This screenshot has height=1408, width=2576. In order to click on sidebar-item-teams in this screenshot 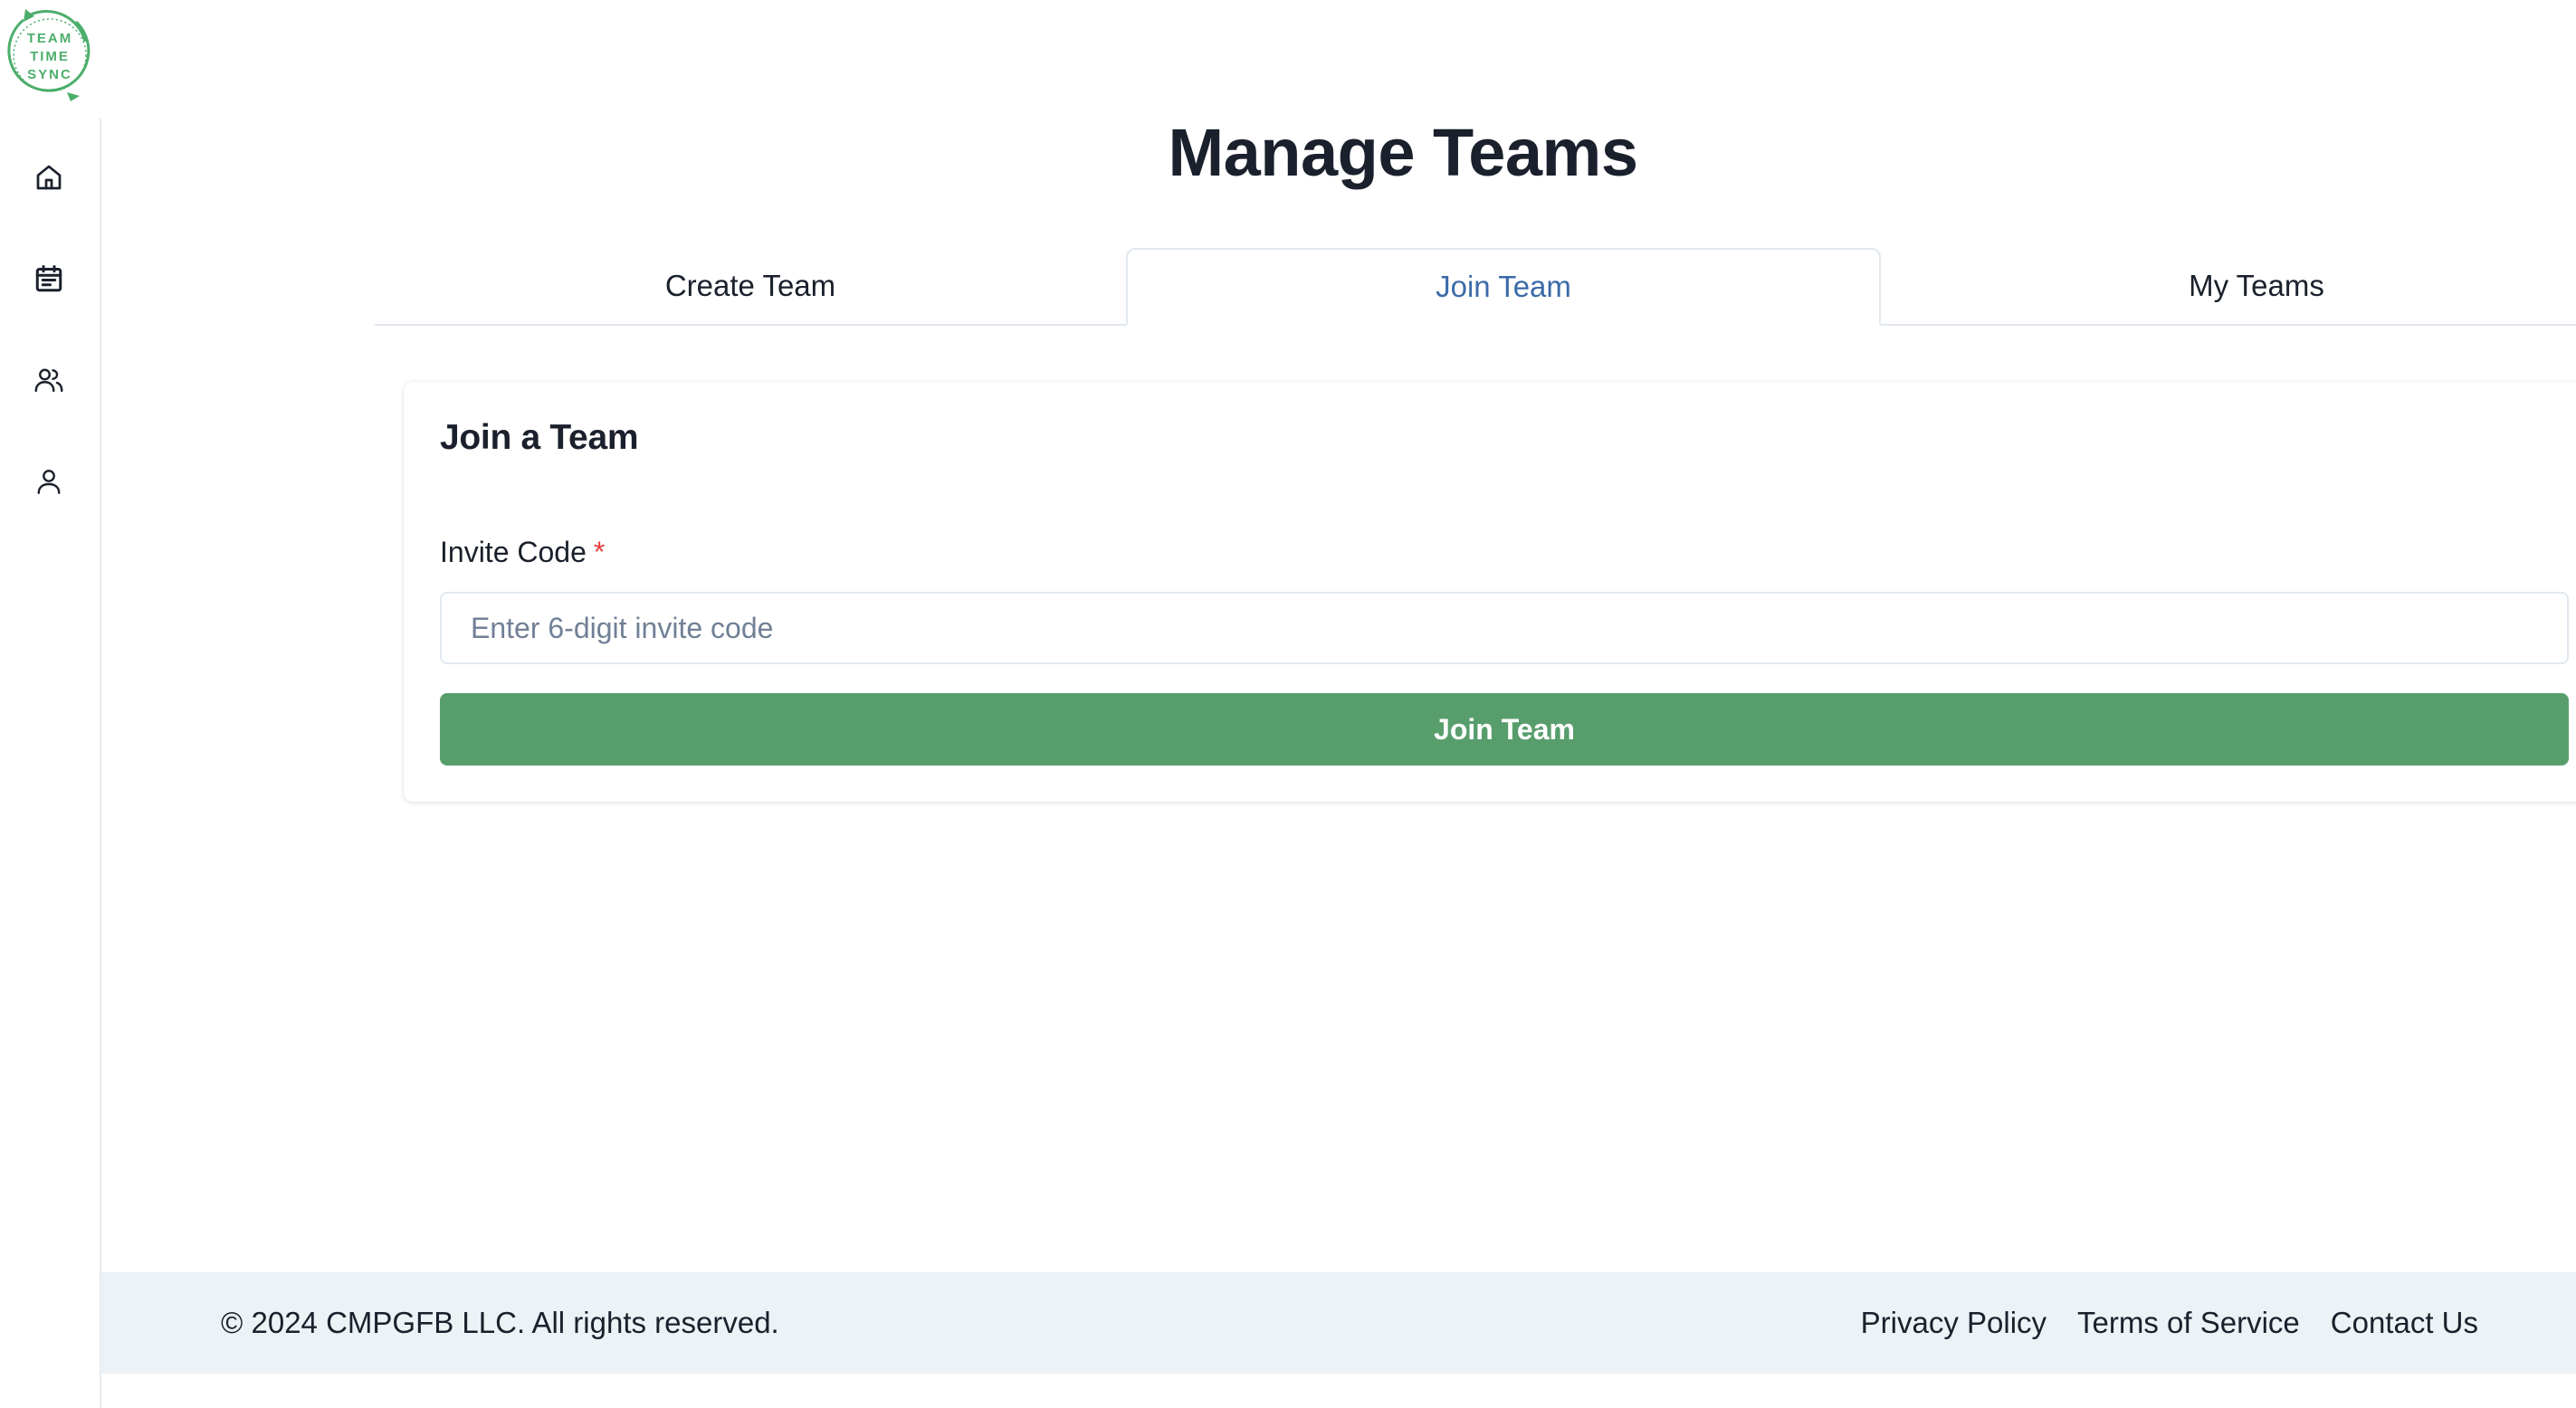, I will do `click(48, 380)`.